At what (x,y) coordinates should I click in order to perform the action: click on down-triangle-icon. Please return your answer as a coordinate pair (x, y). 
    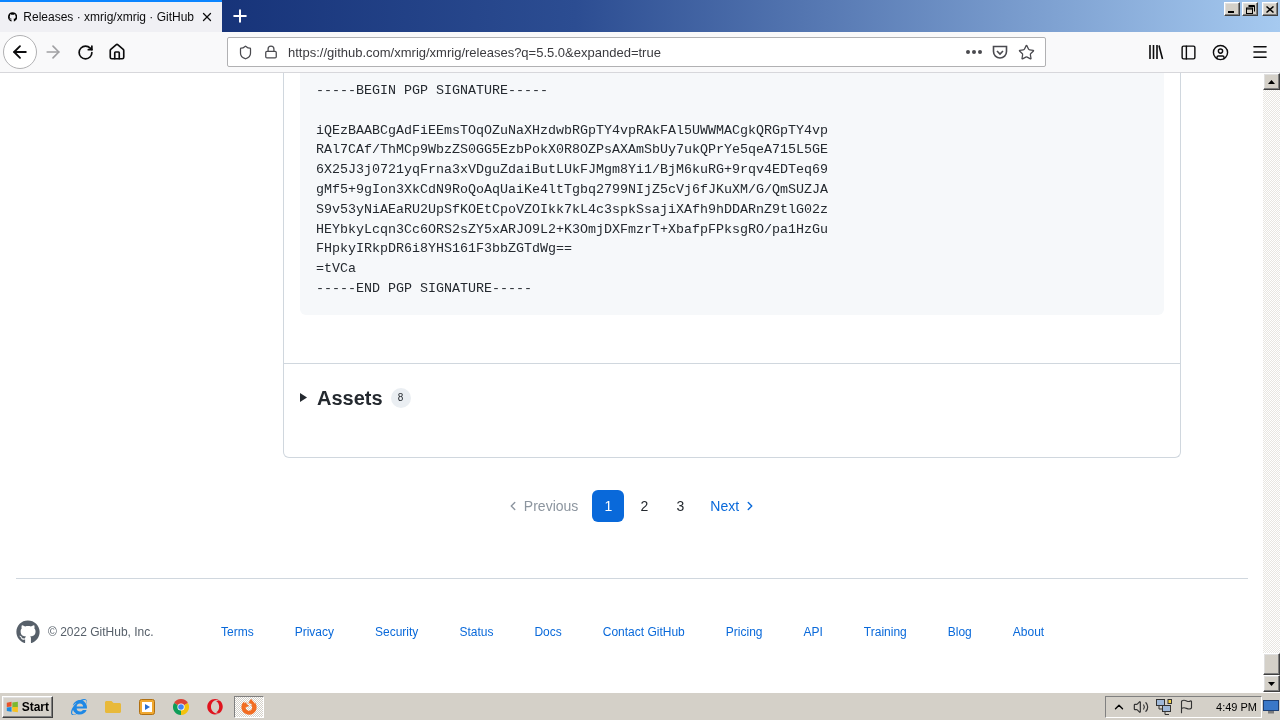
    Looking at the image, I should click on (1271, 683).